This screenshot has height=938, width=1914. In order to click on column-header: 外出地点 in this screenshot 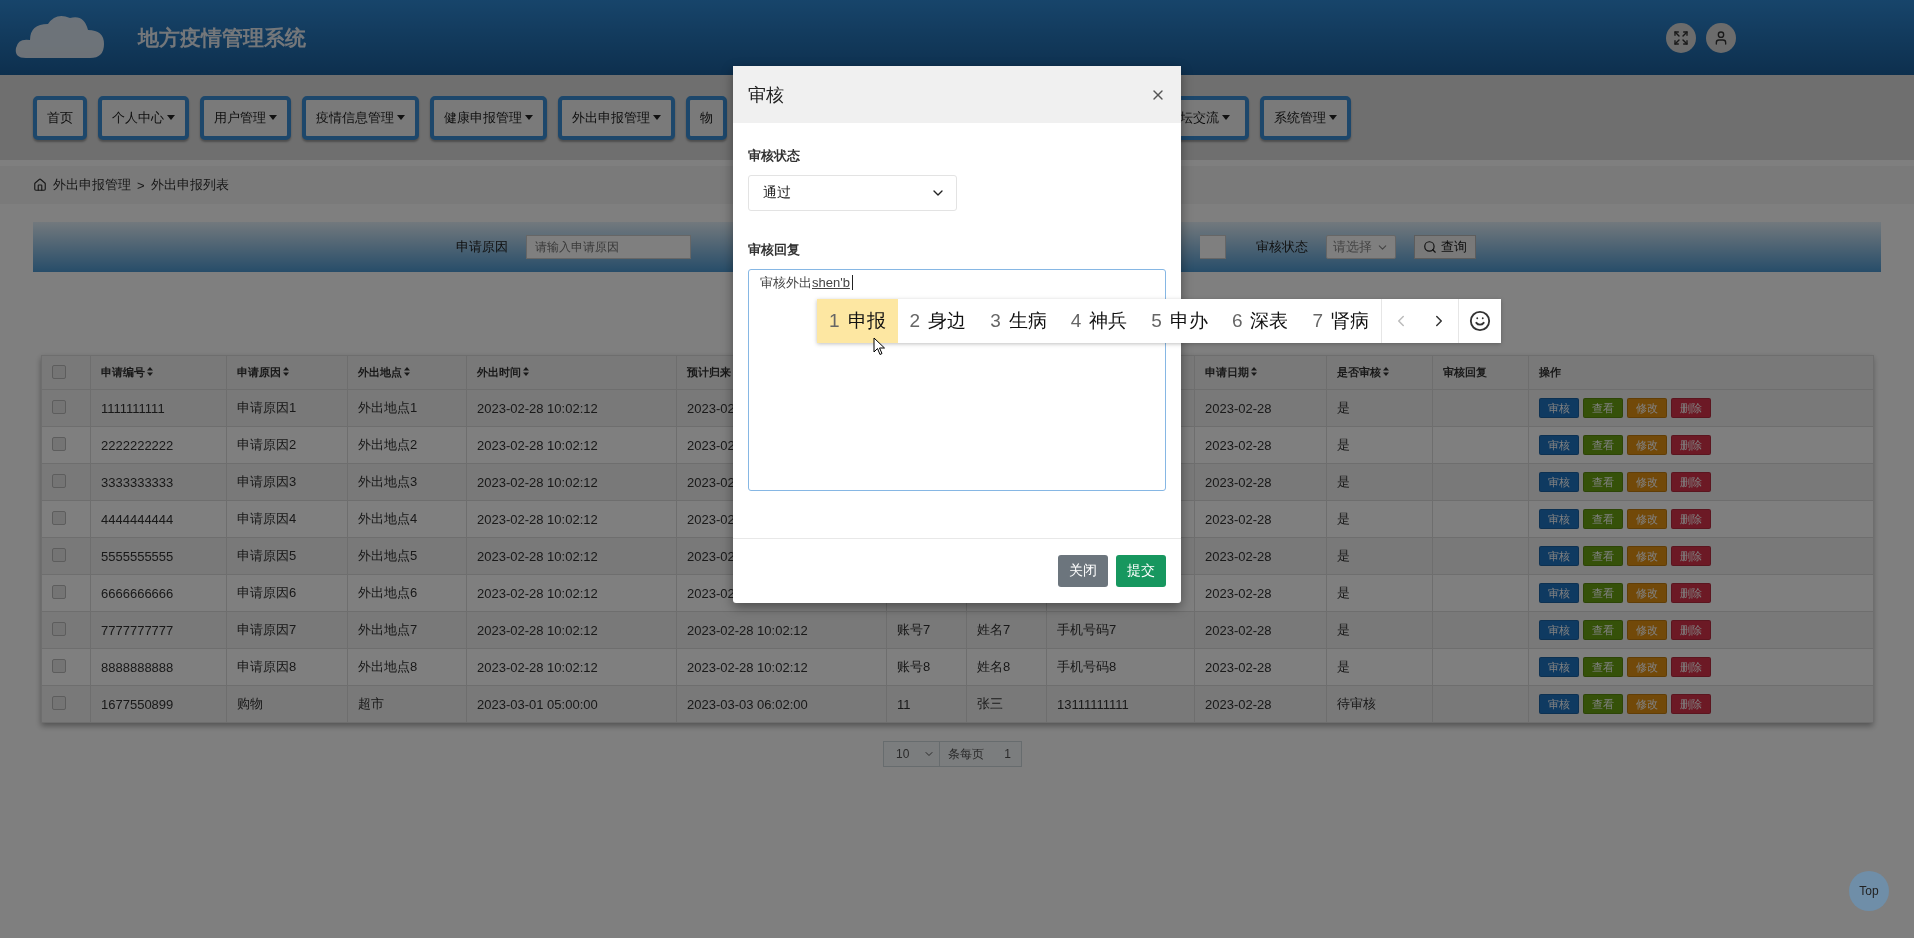, I will do `click(384, 372)`.